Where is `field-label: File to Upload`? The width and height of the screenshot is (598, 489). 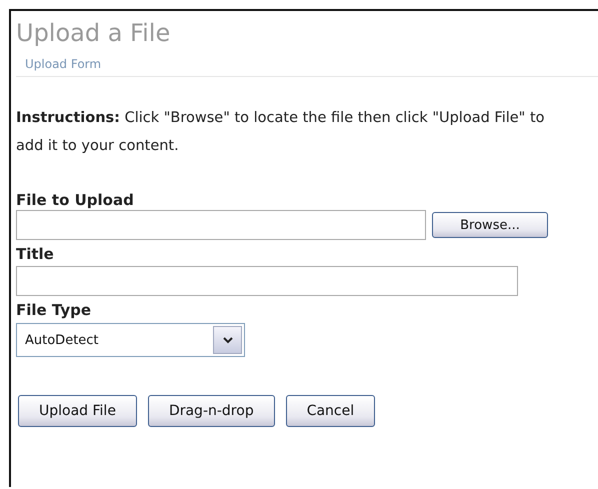 field-label: File to Upload is located at coordinates (75, 200).